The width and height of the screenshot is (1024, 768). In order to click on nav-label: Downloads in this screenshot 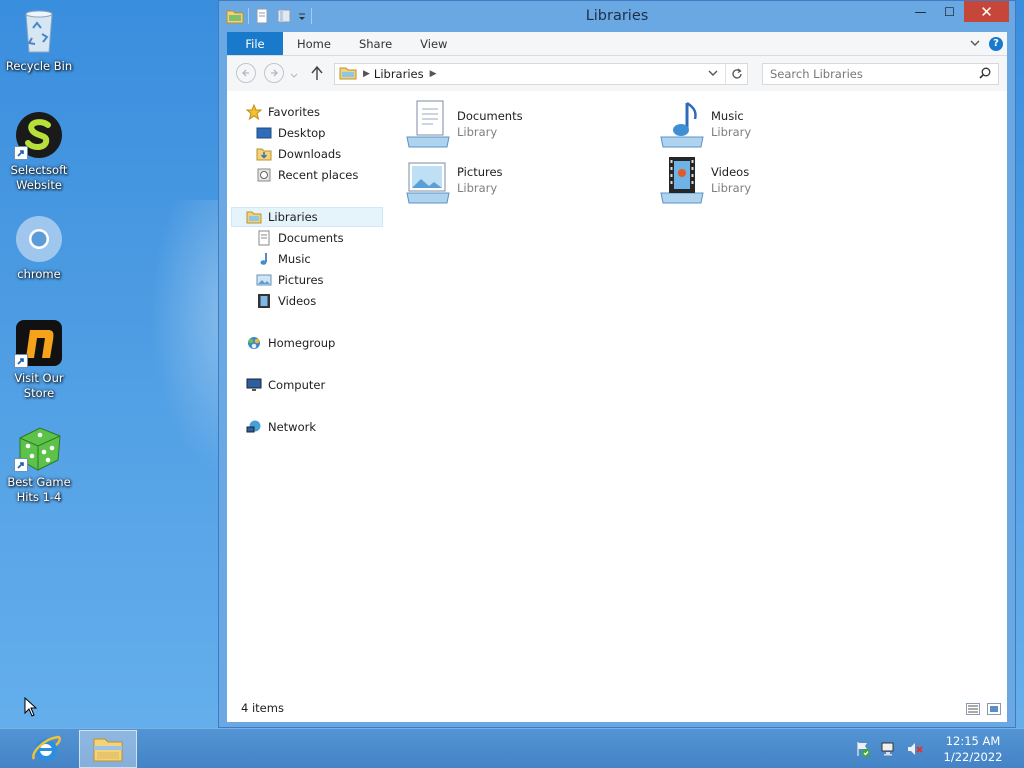, I will do `click(310, 154)`.